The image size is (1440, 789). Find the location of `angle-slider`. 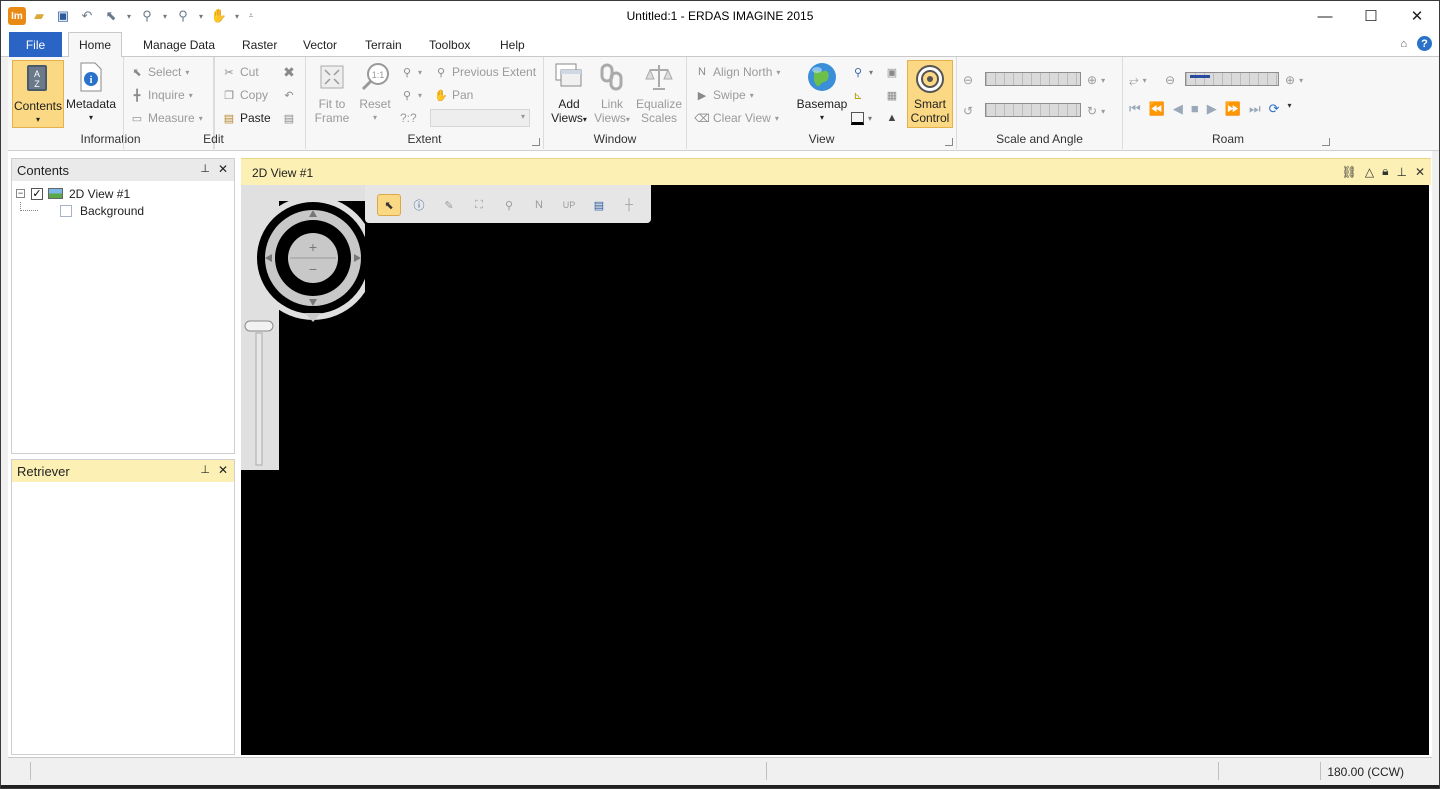

angle-slider is located at coordinates (1033, 110).